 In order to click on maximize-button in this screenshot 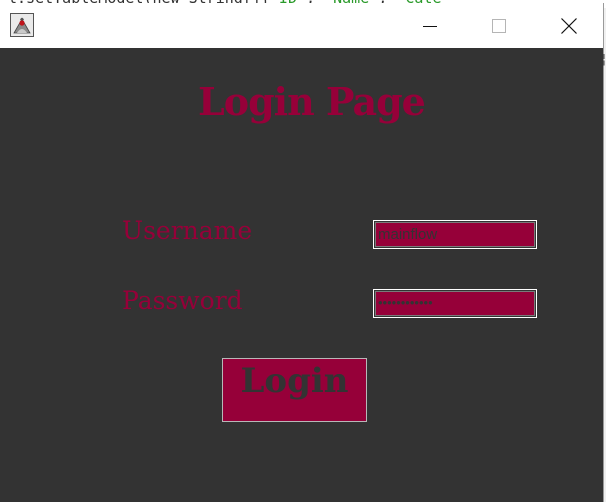, I will do `click(499, 25)`.